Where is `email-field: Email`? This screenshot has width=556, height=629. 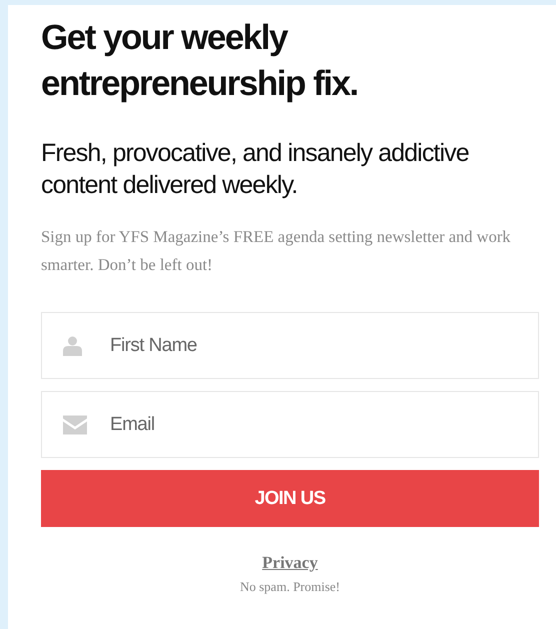
email-field: Email is located at coordinates (290, 424).